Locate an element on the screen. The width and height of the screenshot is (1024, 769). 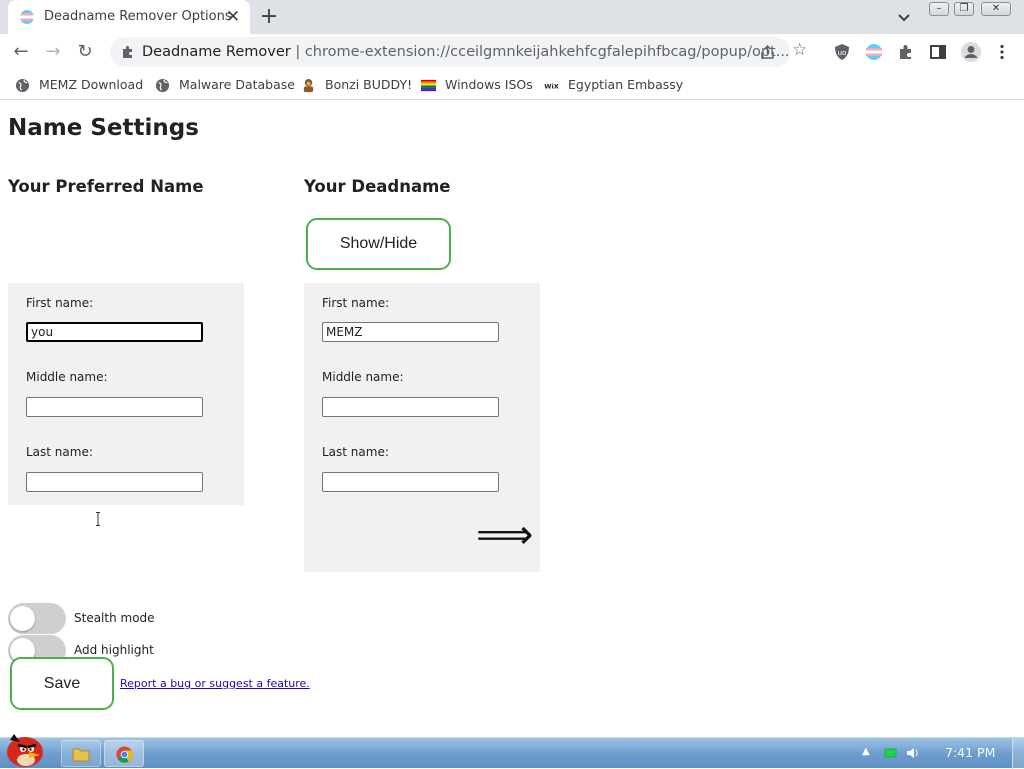
maximize-button: ❐ is located at coordinates (964, 9).